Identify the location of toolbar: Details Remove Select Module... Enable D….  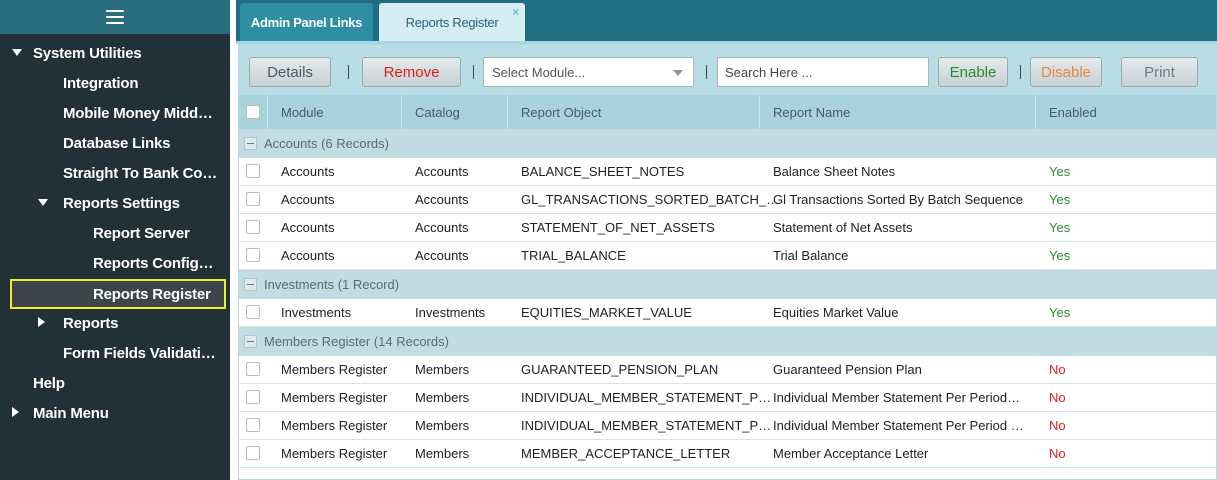
(727, 70).